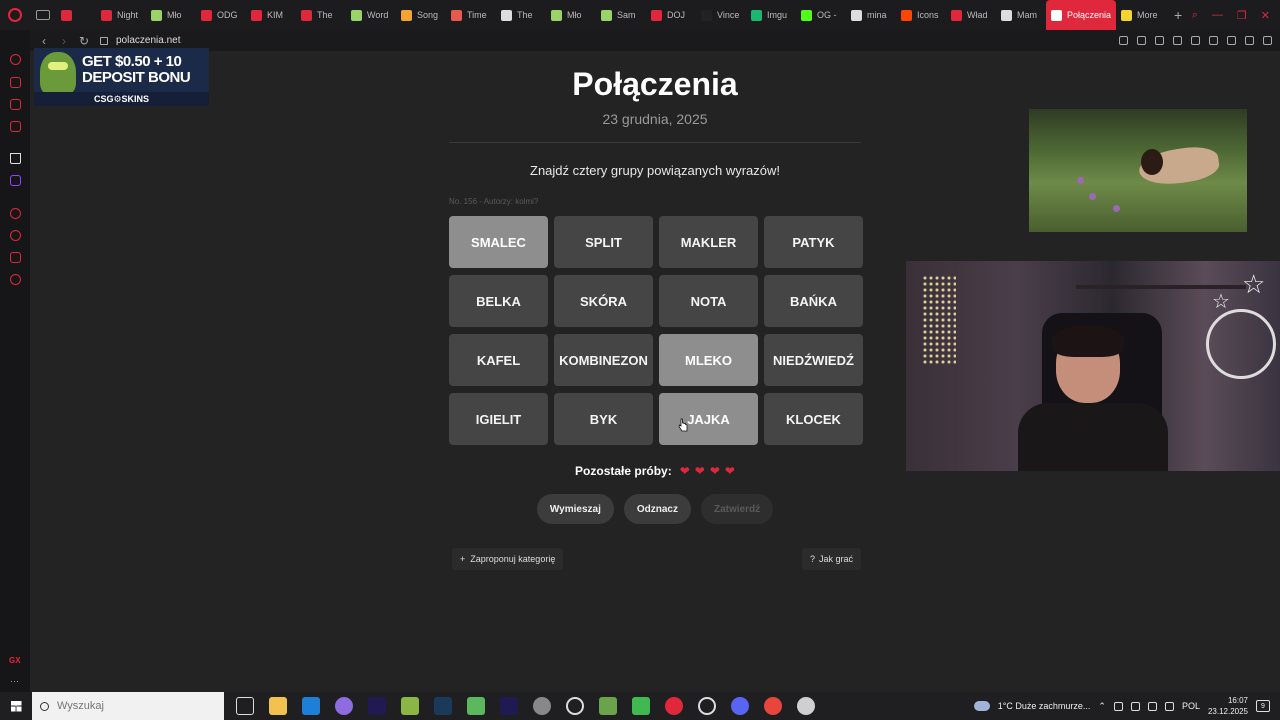 This screenshot has width=1280, height=720. I want to click on player-sidebar-icon, so click(15, 213).